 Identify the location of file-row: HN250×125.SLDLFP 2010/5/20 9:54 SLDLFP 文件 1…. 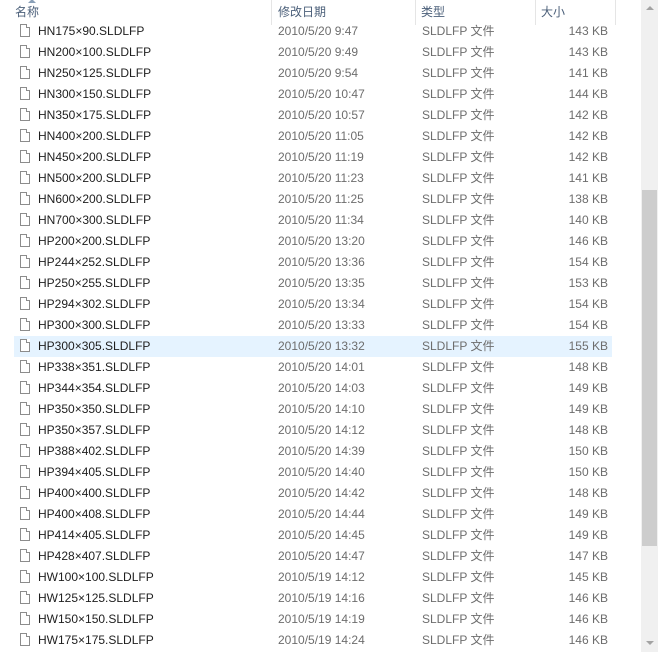
(313, 73).